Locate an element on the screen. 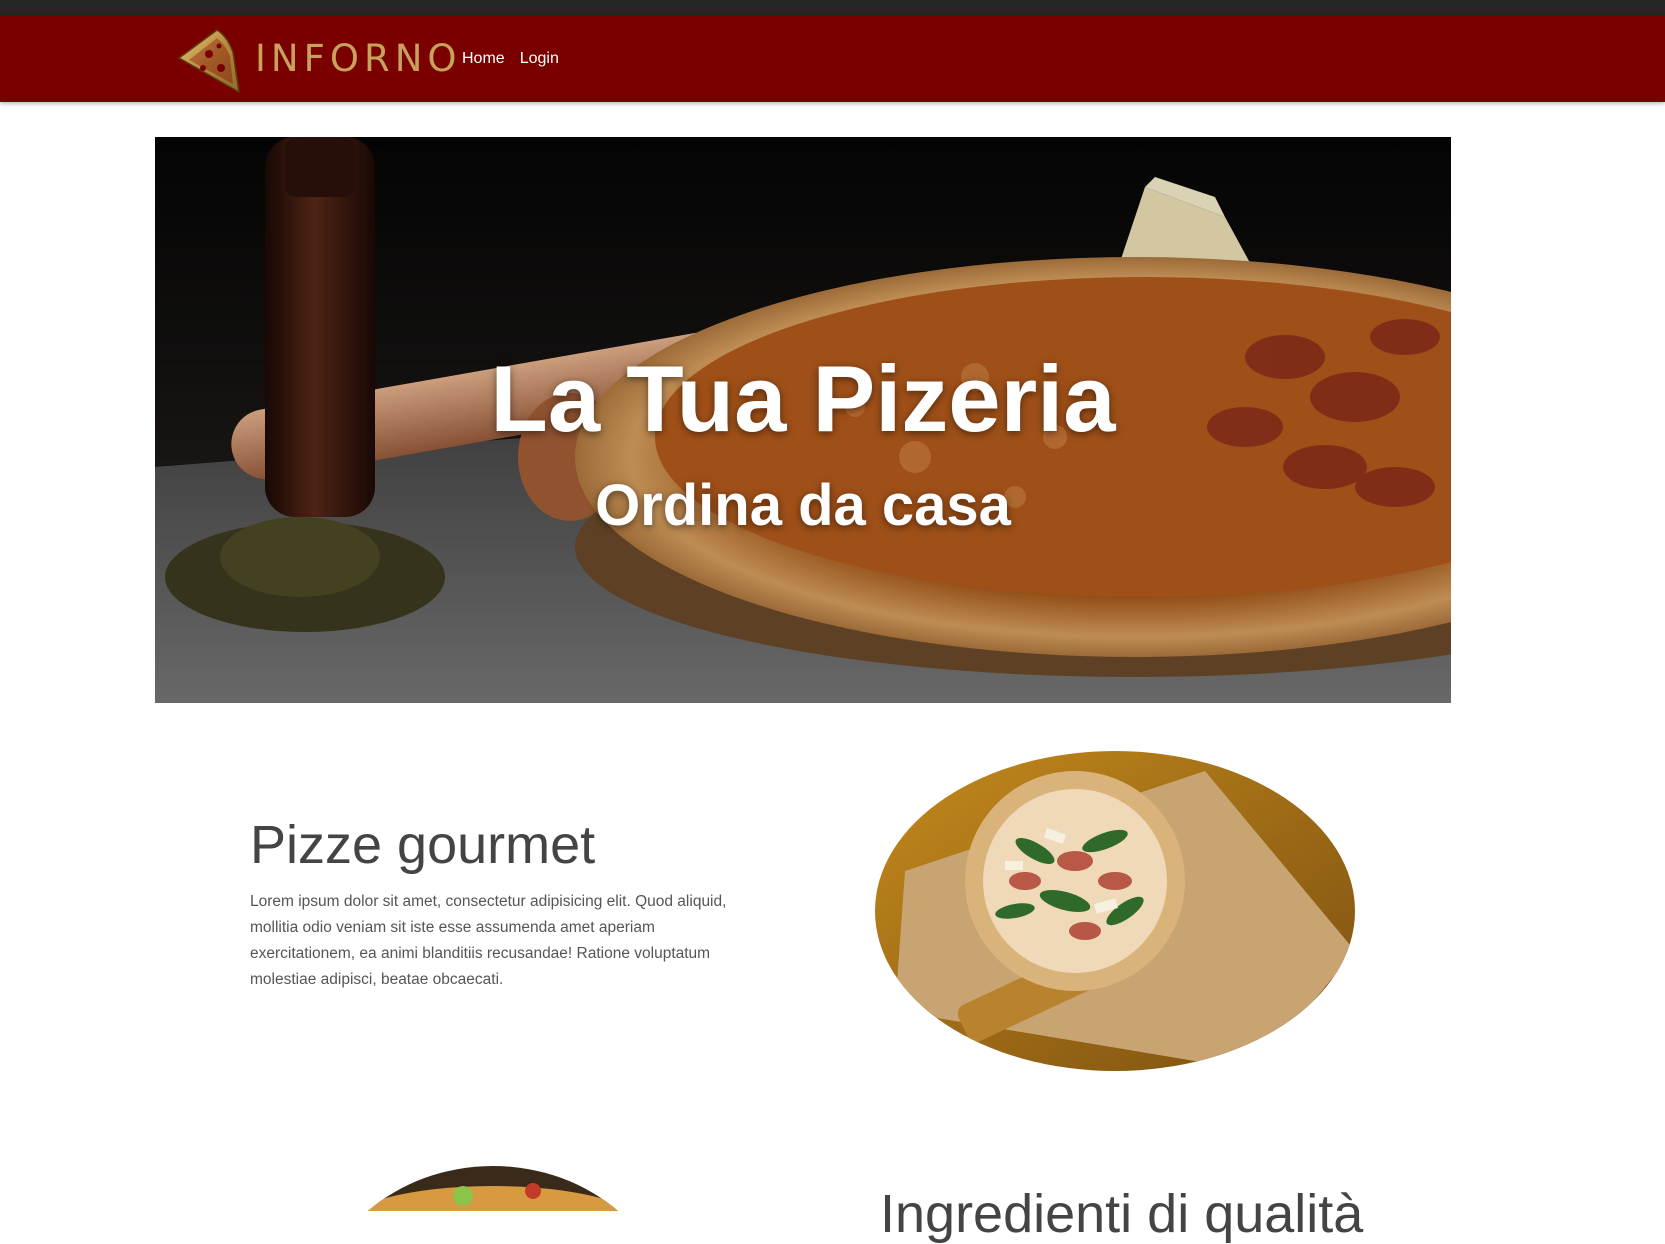  second-feature-image is located at coordinates (493, 1188).